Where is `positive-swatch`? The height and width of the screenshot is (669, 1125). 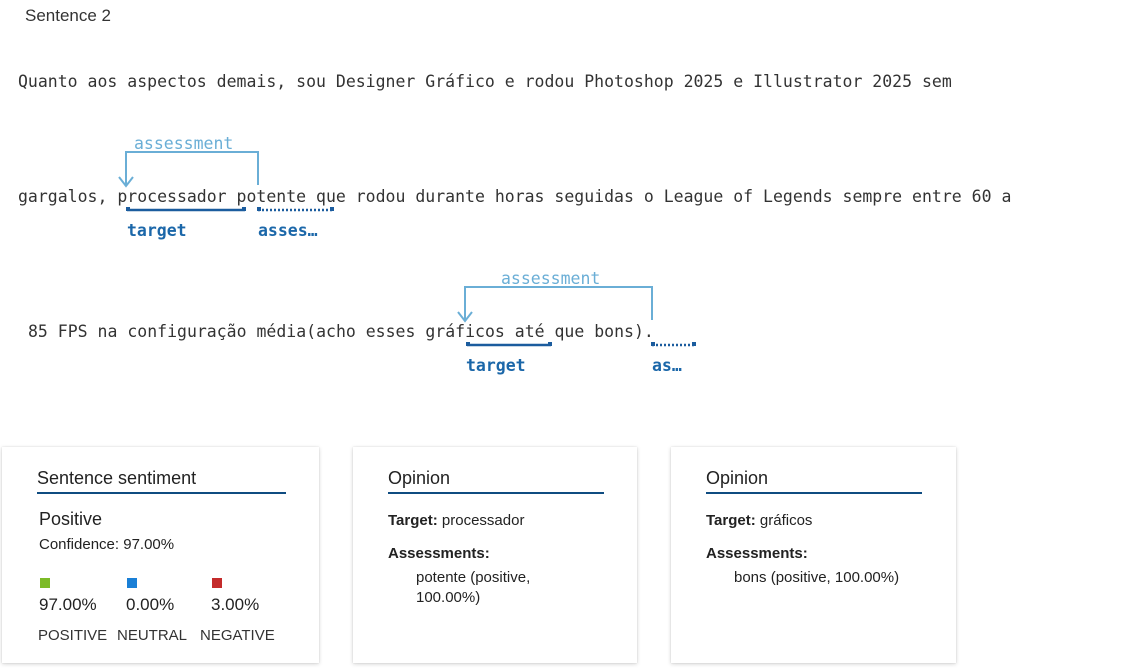
positive-swatch is located at coordinates (45, 583).